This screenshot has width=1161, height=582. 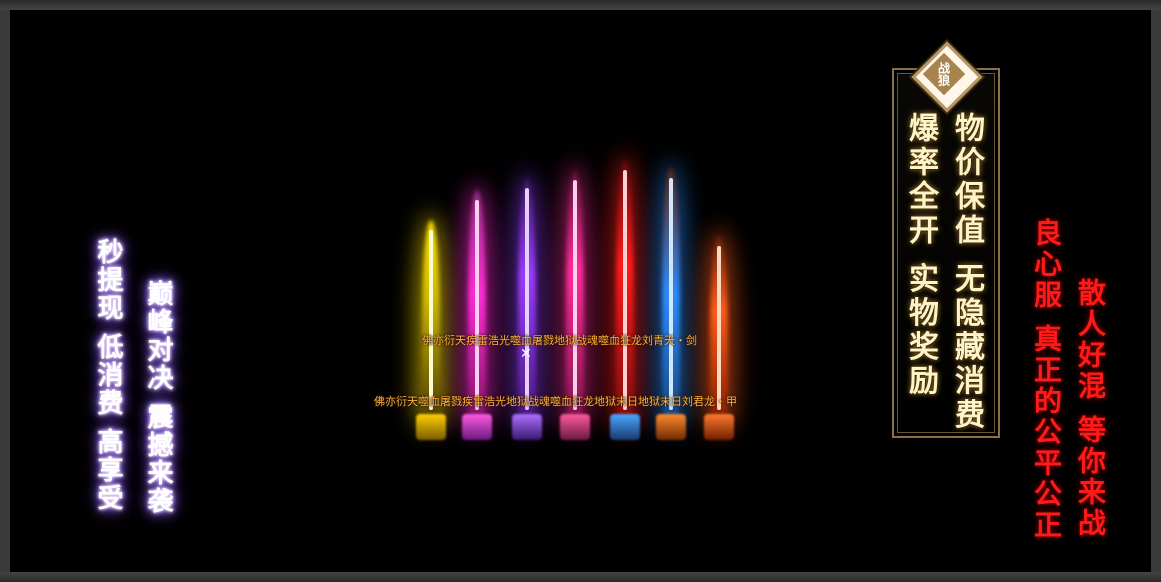 I want to click on sword-hilt-pink, so click(x=575, y=427).